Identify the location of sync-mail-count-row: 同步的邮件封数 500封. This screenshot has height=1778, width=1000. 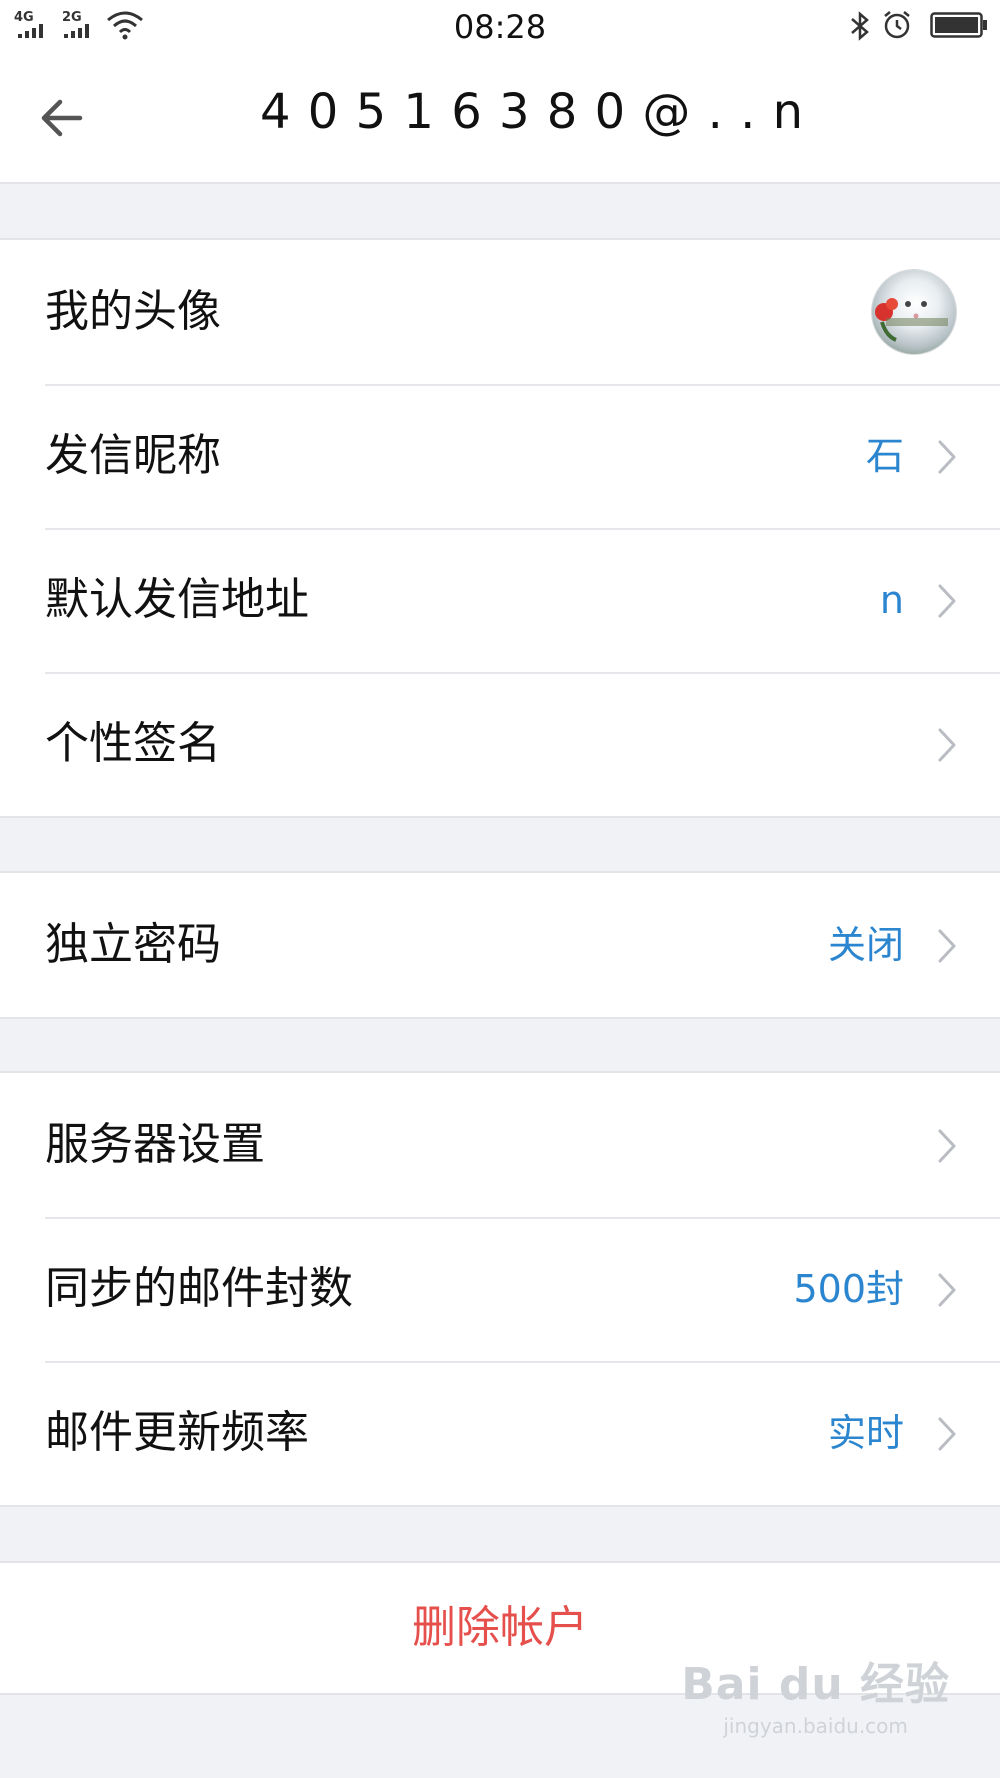
(500, 1289).